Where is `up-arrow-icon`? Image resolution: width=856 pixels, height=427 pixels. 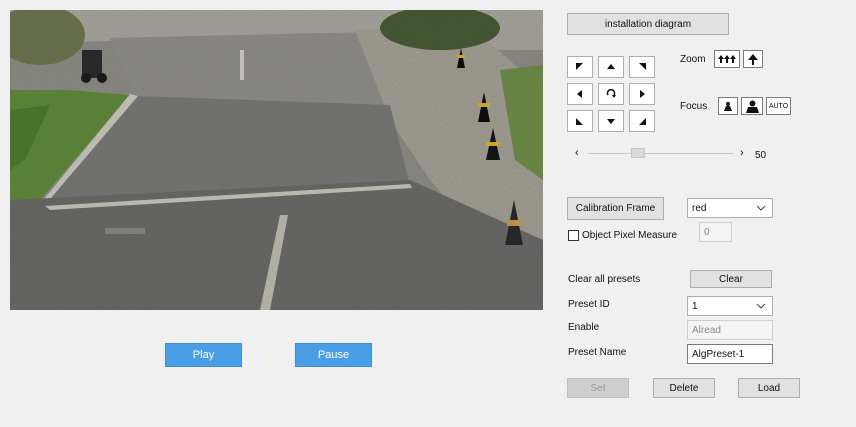
up-arrow-icon is located at coordinates (611, 66).